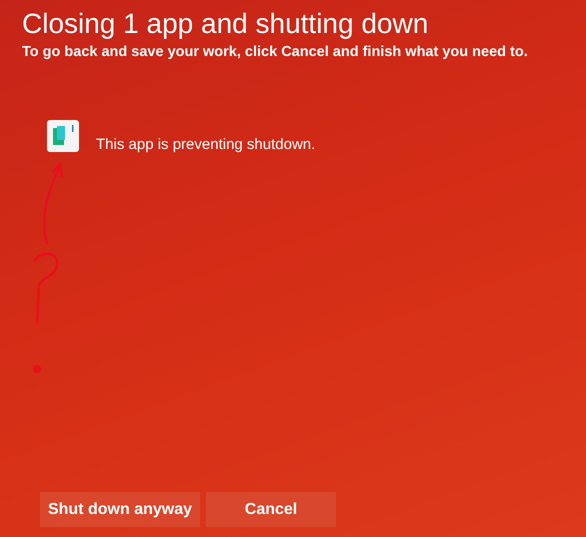 The height and width of the screenshot is (537, 586). What do you see at coordinates (206, 144) in the screenshot?
I see `app-label: This app is preventing shutdown.` at bounding box center [206, 144].